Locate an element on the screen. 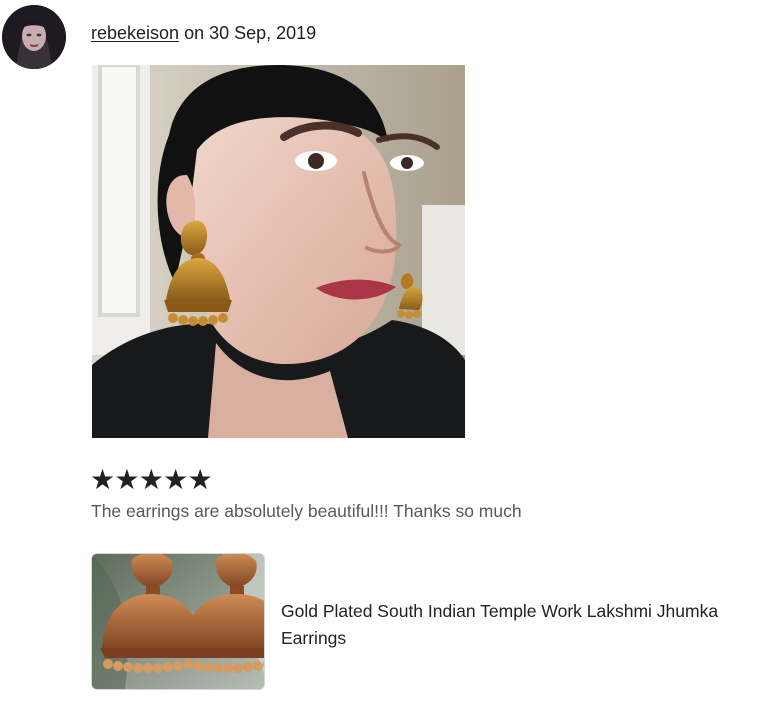  review-meta: rebekeison on 30 Sep, 2019 is located at coordinates (203, 33).